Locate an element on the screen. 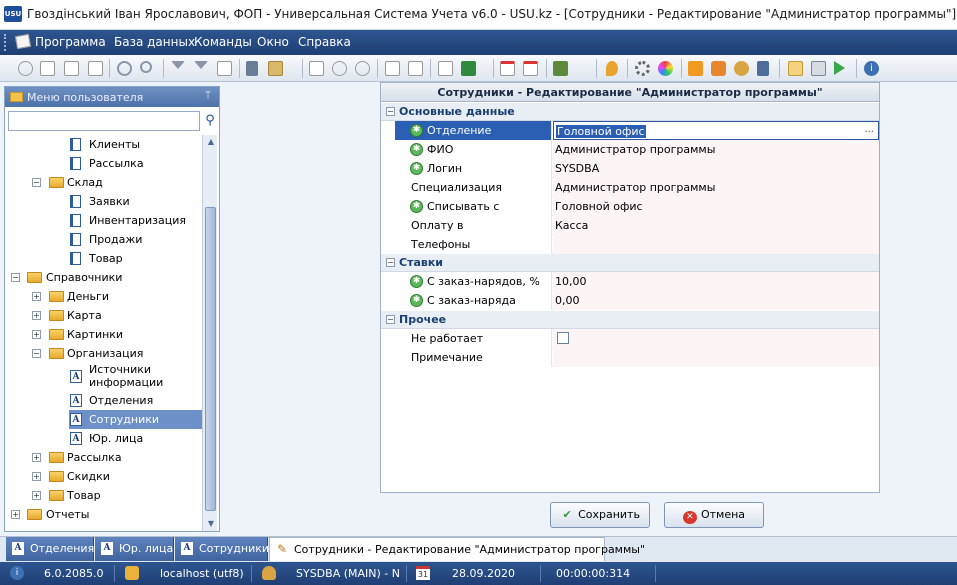 The width and height of the screenshot is (957, 585). section-main-data: − Основные данные is located at coordinates (630, 112).